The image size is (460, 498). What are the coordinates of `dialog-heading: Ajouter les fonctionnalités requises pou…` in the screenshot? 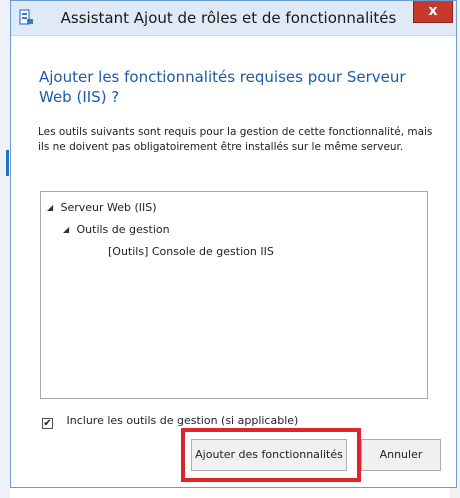 It's located at (222, 87).